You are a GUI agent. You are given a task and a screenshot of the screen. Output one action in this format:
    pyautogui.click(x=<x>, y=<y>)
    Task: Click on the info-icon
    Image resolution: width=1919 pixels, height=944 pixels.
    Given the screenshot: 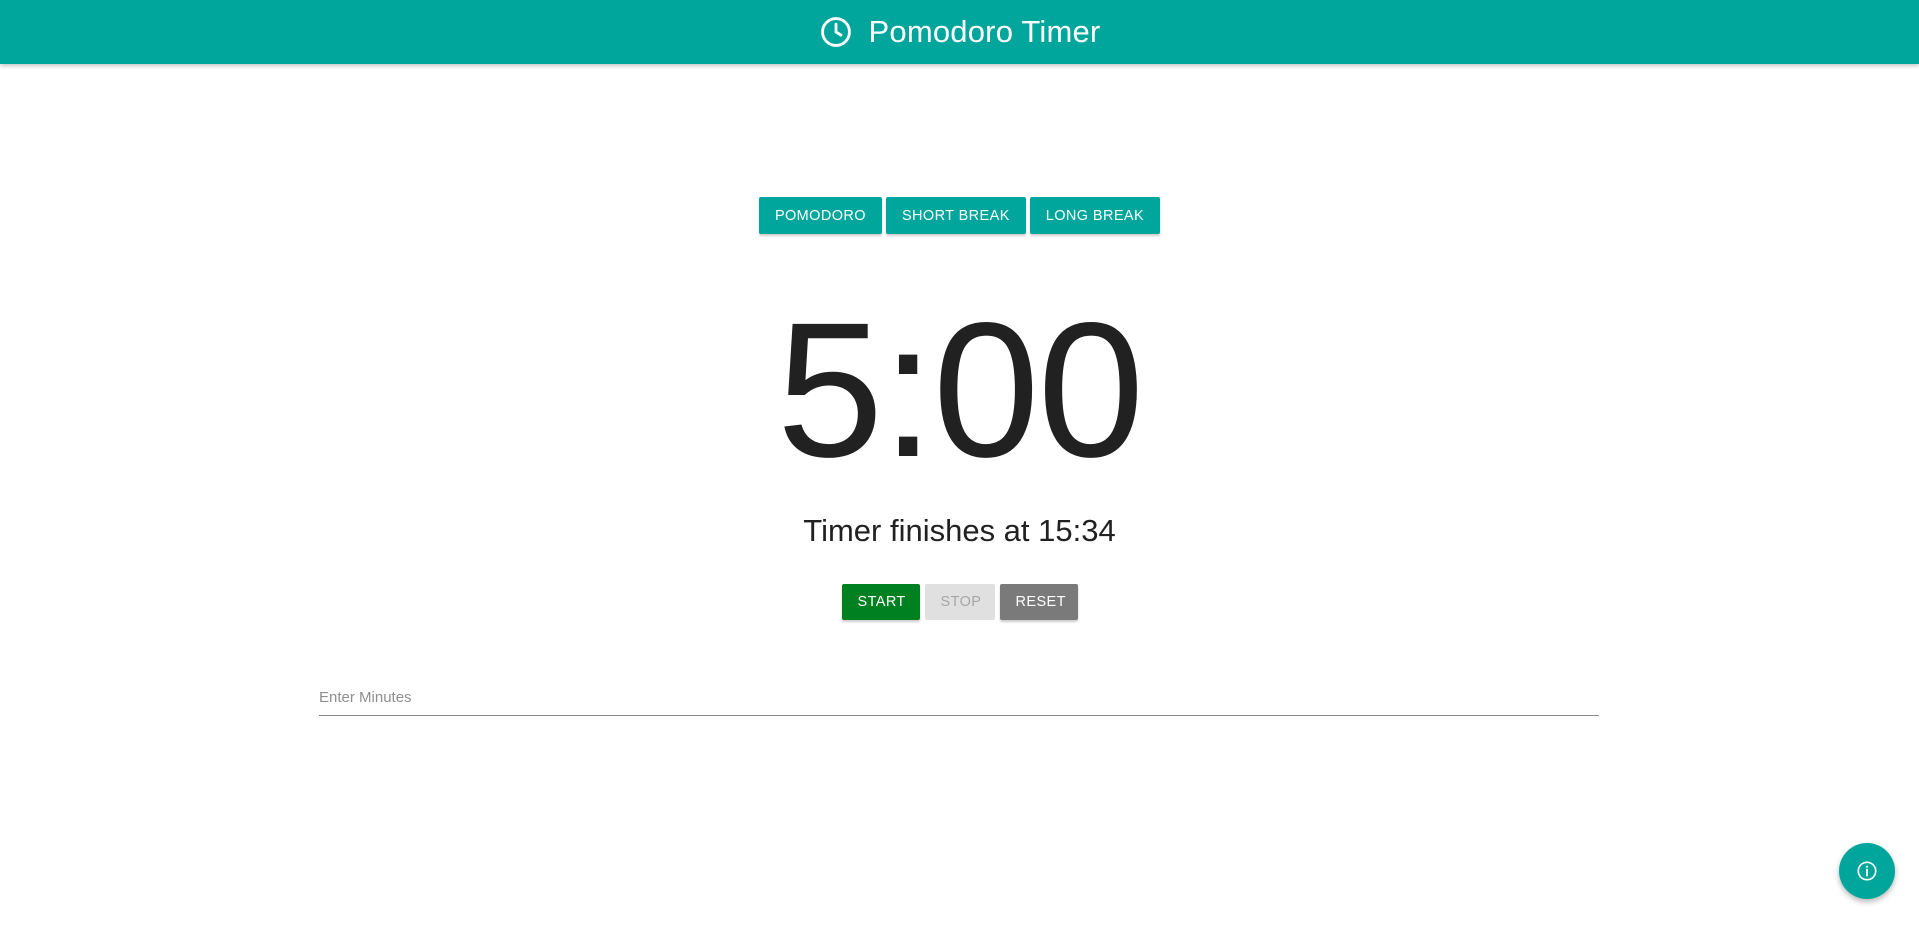 What is the action you would take?
    pyautogui.click(x=1867, y=871)
    